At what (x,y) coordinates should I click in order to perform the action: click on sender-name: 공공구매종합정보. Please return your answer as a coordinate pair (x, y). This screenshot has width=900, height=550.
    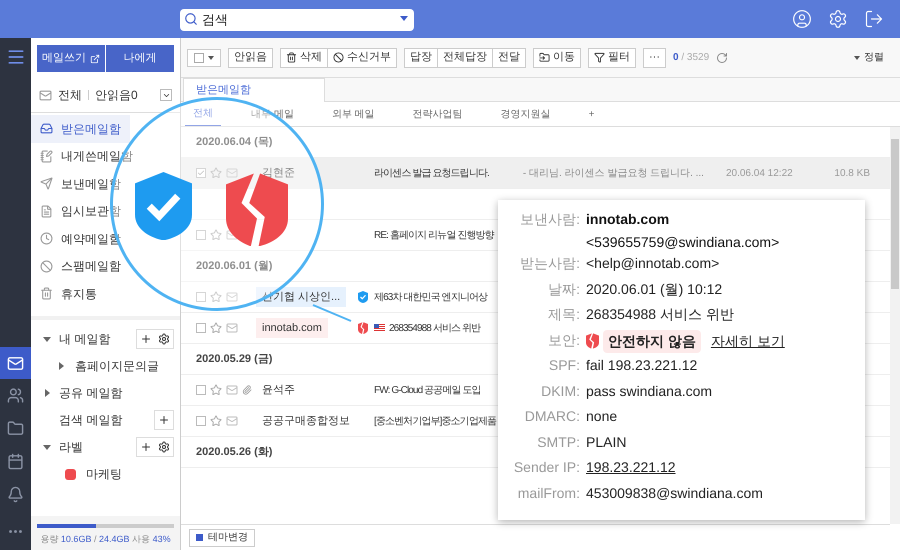
    Looking at the image, I should click on (306, 421).